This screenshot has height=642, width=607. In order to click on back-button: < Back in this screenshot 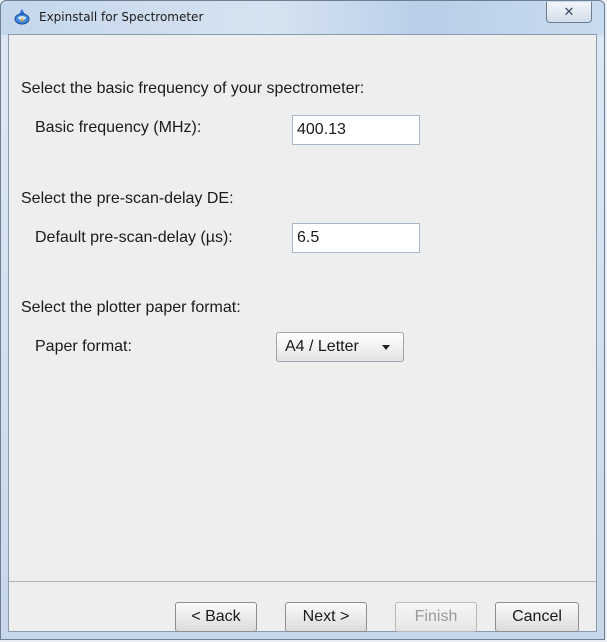, I will do `click(216, 617)`.